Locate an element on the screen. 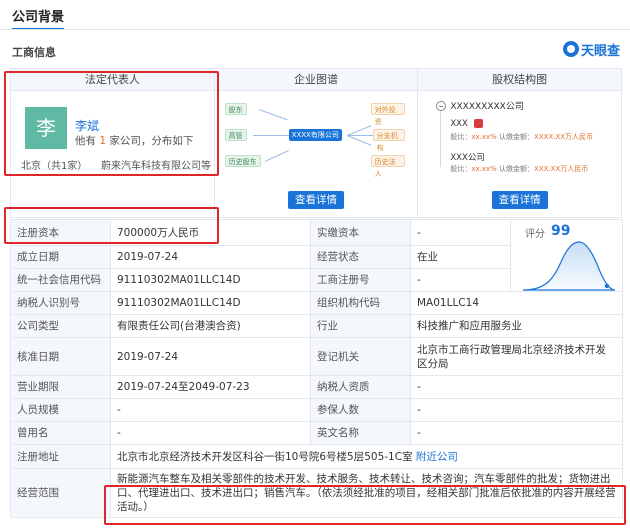  taxpayer-label: 纳税人识别号 is located at coordinates (60, 303).